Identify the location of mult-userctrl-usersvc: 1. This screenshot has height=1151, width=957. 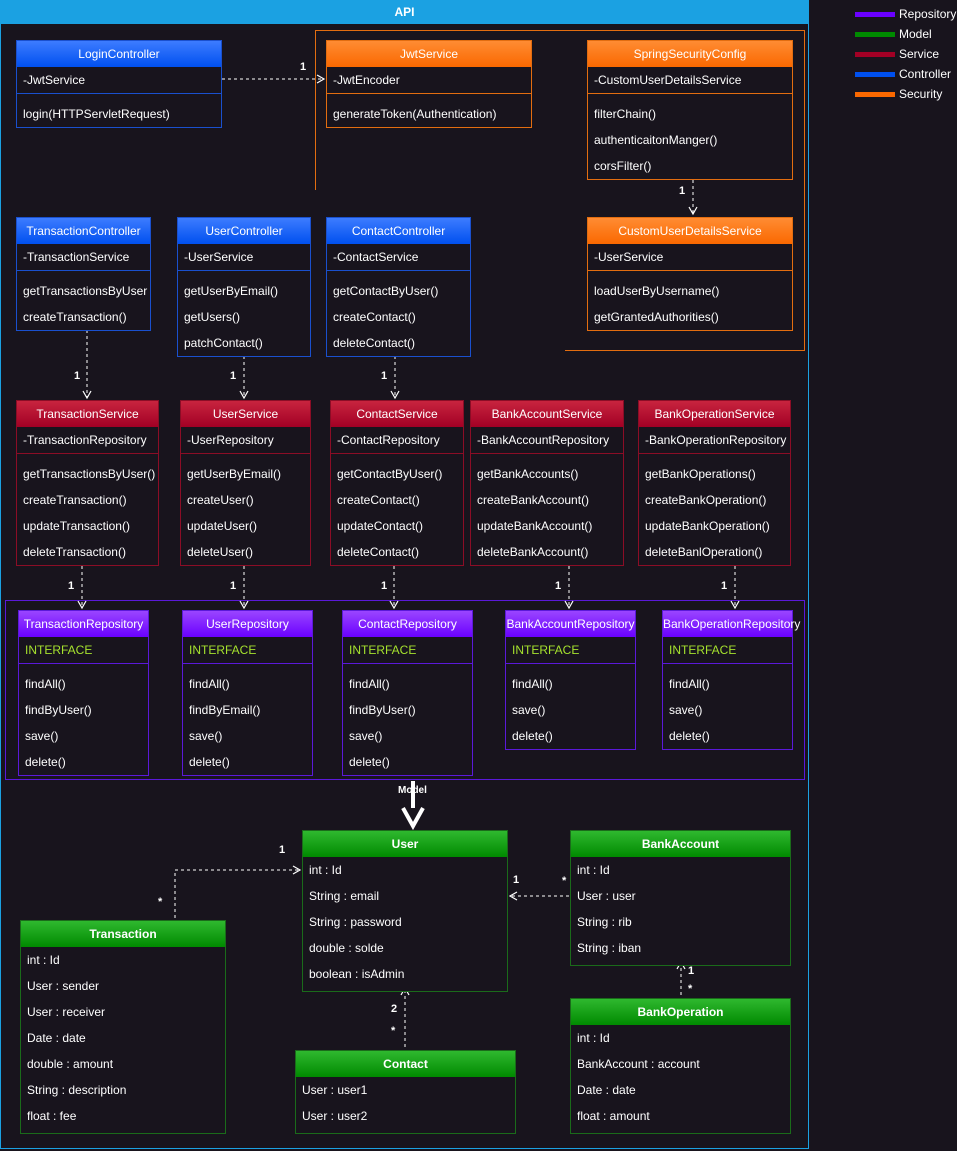
(233, 376).